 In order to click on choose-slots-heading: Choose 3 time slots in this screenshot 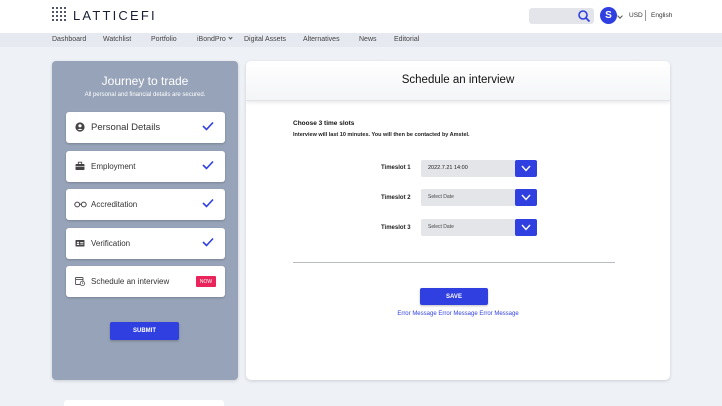, I will do `click(324, 123)`.